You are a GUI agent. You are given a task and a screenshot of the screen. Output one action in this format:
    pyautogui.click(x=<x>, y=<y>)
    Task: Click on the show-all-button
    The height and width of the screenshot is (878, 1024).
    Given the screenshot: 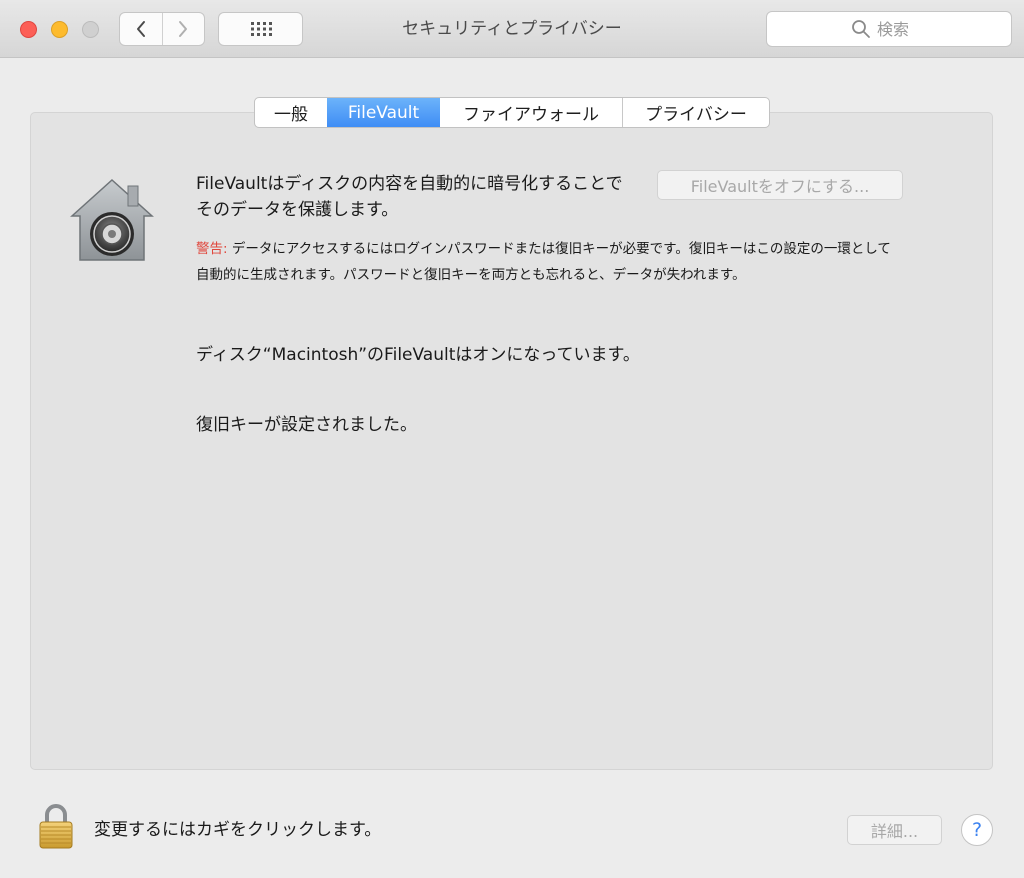 What is the action you would take?
    pyautogui.click(x=260, y=29)
    